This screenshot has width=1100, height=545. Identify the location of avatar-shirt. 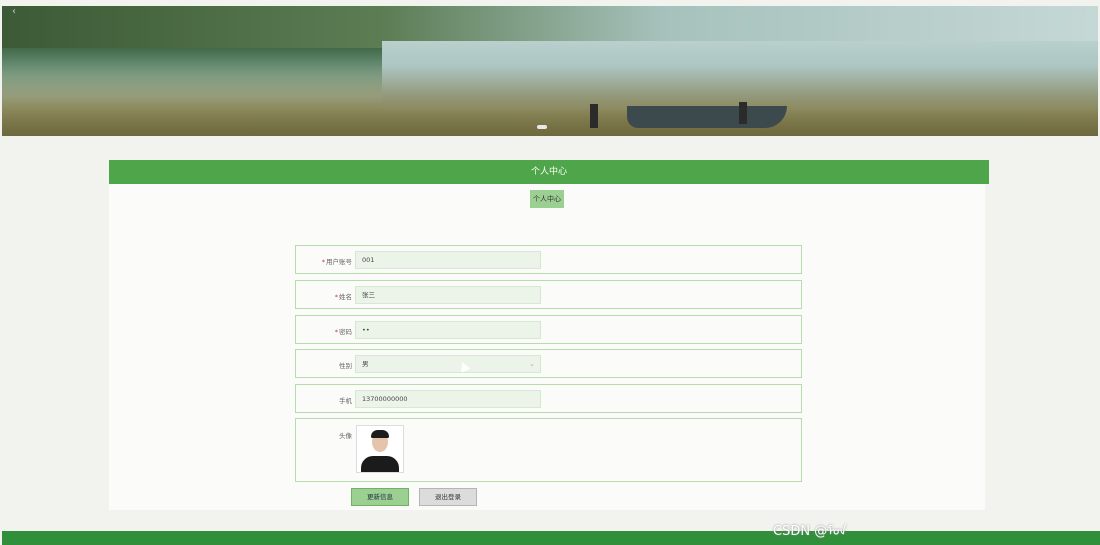
(380, 464).